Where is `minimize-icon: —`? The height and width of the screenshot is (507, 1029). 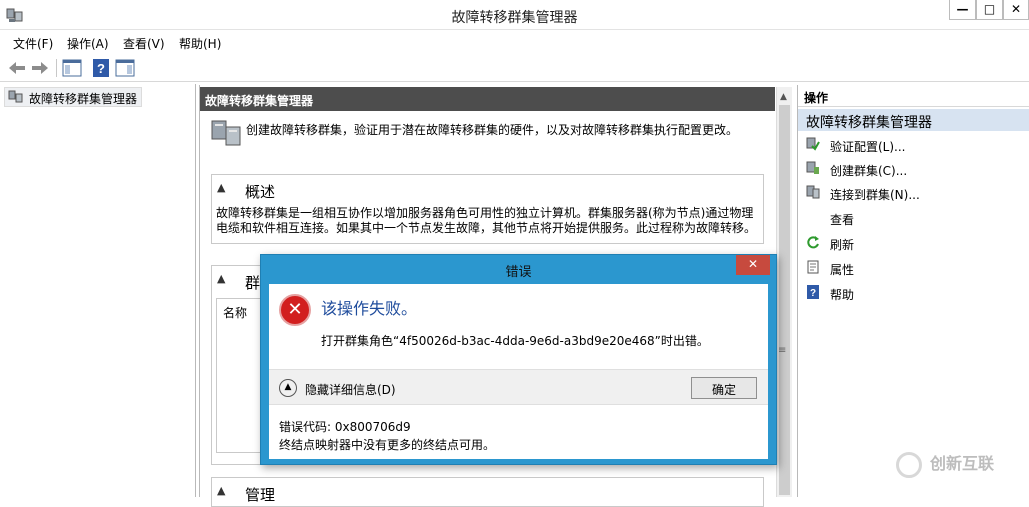 minimize-icon: — is located at coordinates (962, 9).